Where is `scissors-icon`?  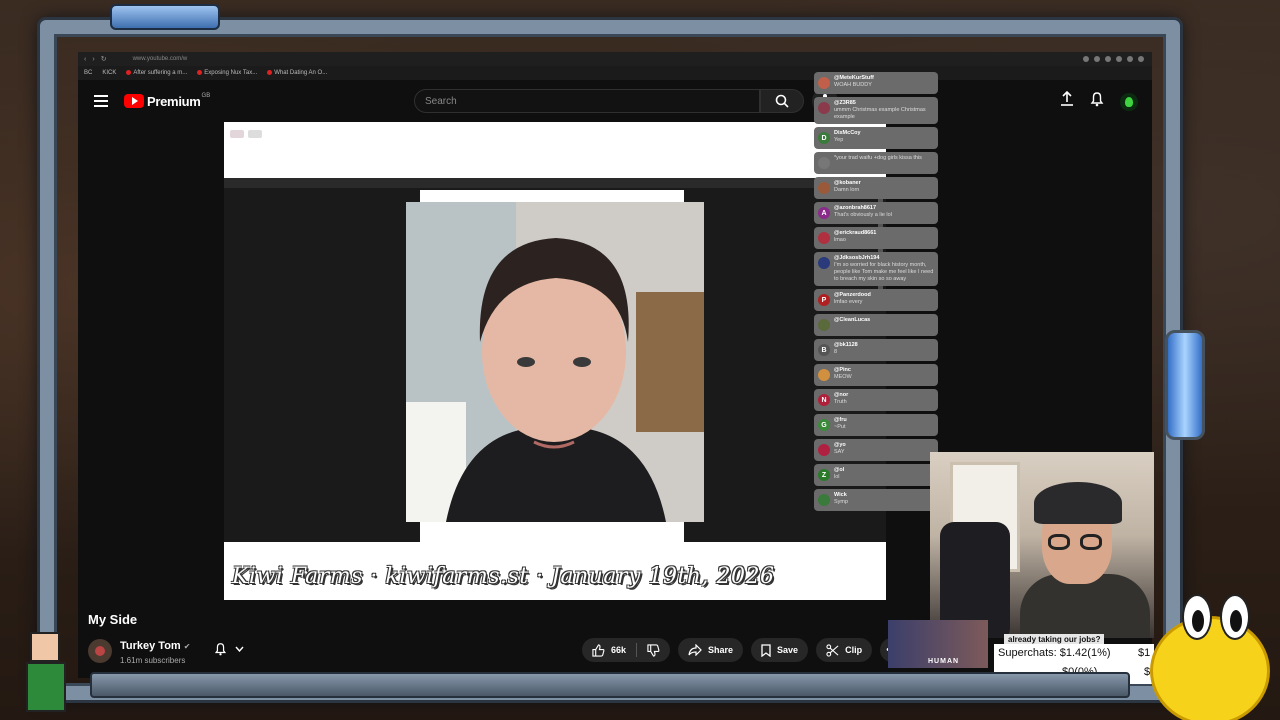
scissors-icon is located at coordinates (832, 650).